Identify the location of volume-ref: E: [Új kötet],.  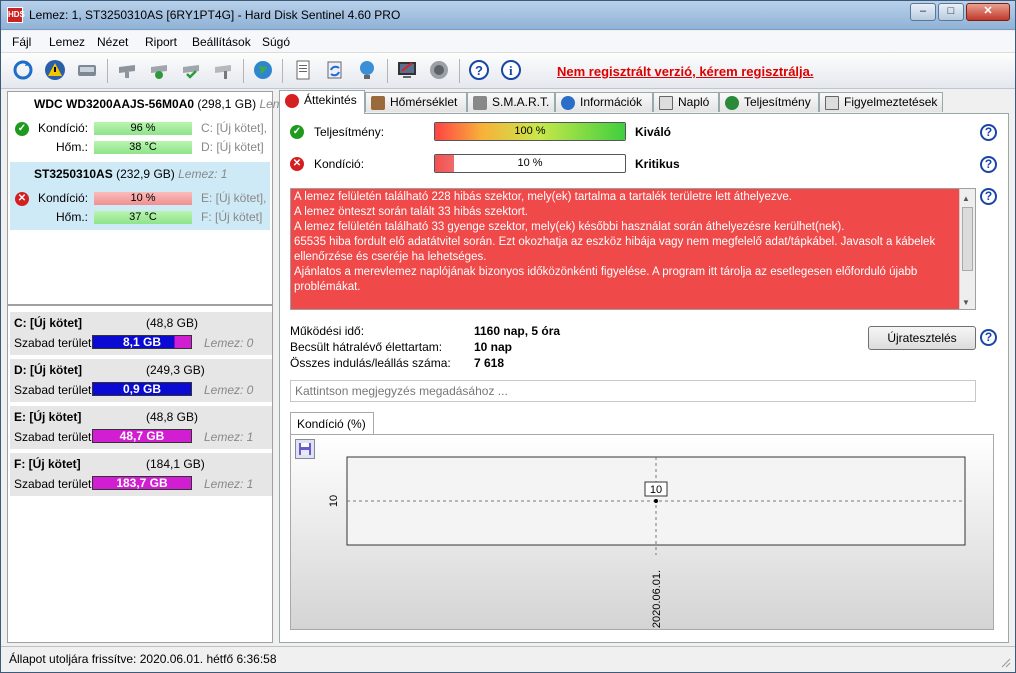
(234, 198).